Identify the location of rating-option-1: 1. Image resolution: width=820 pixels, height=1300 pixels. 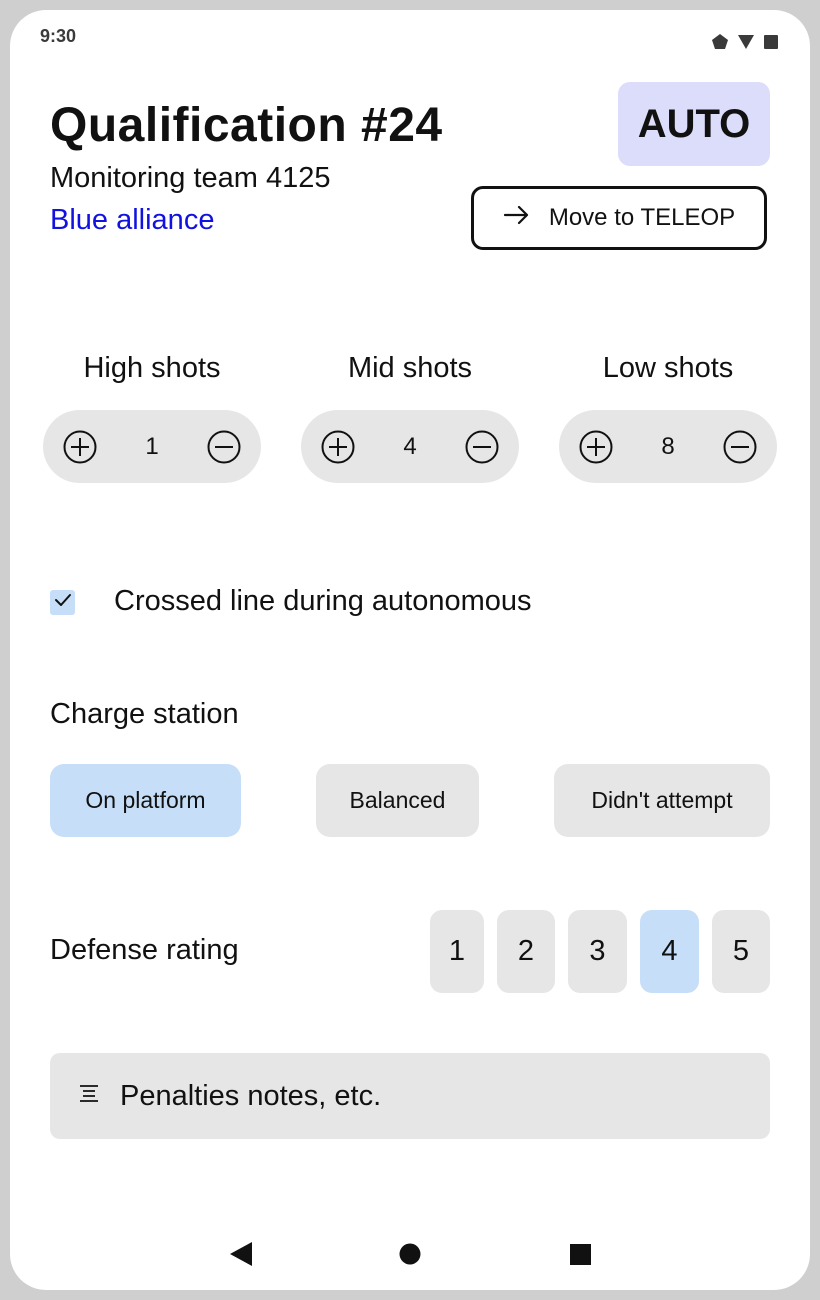
(457, 951).